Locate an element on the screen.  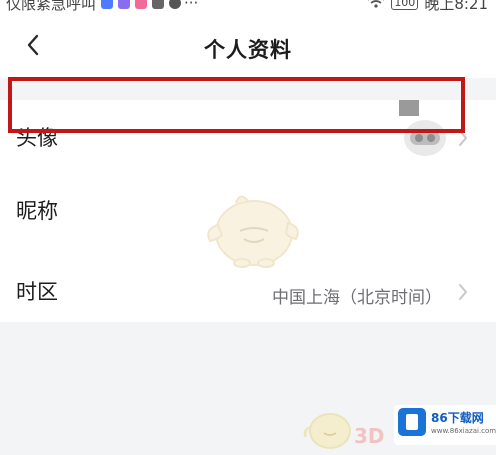
site-logo-icon is located at coordinates (412, 422).